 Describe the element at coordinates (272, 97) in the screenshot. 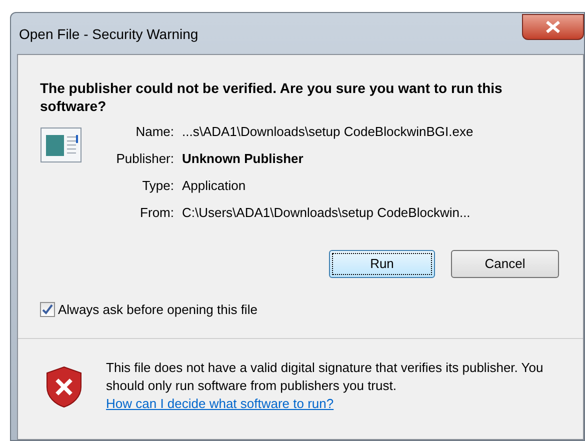

I see `warning-heading: The publisher could not be verified. Are you sure you want to run this software?` at that location.